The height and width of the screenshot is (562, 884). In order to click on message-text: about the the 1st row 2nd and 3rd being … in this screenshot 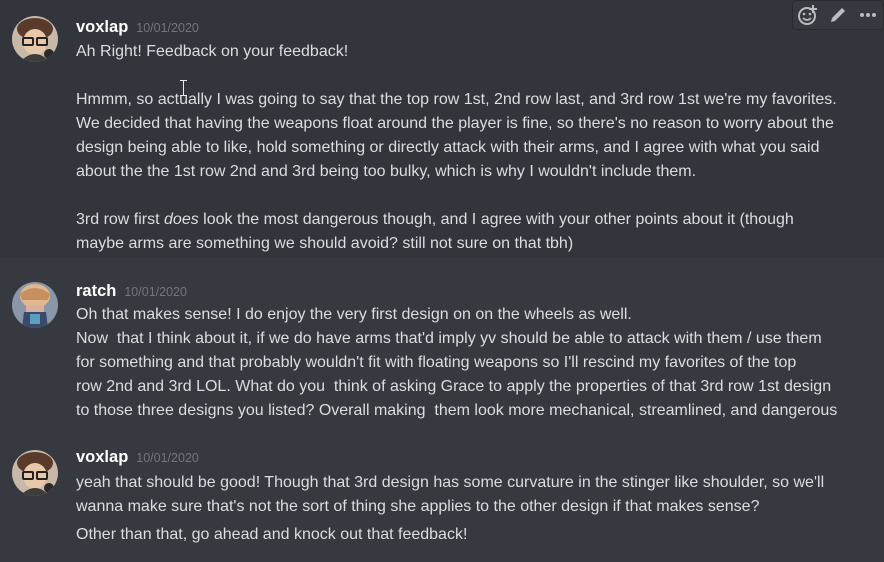, I will do `click(386, 171)`.